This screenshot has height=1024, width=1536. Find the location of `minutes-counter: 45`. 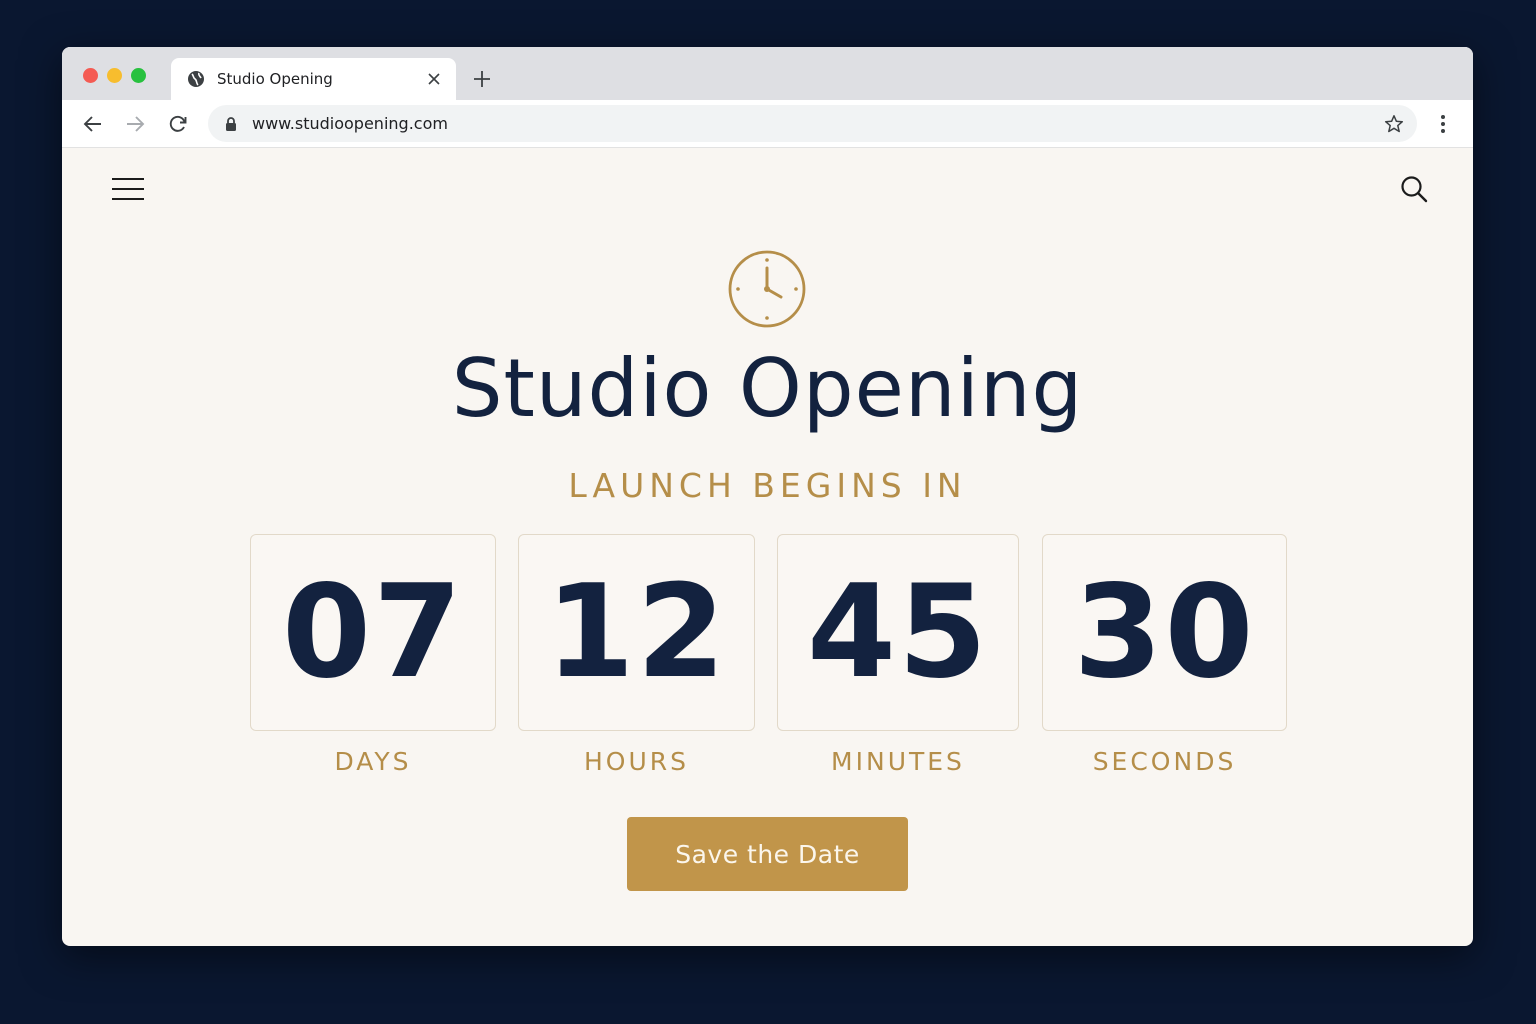

minutes-counter: 45 is located at coordinates (898, 632).